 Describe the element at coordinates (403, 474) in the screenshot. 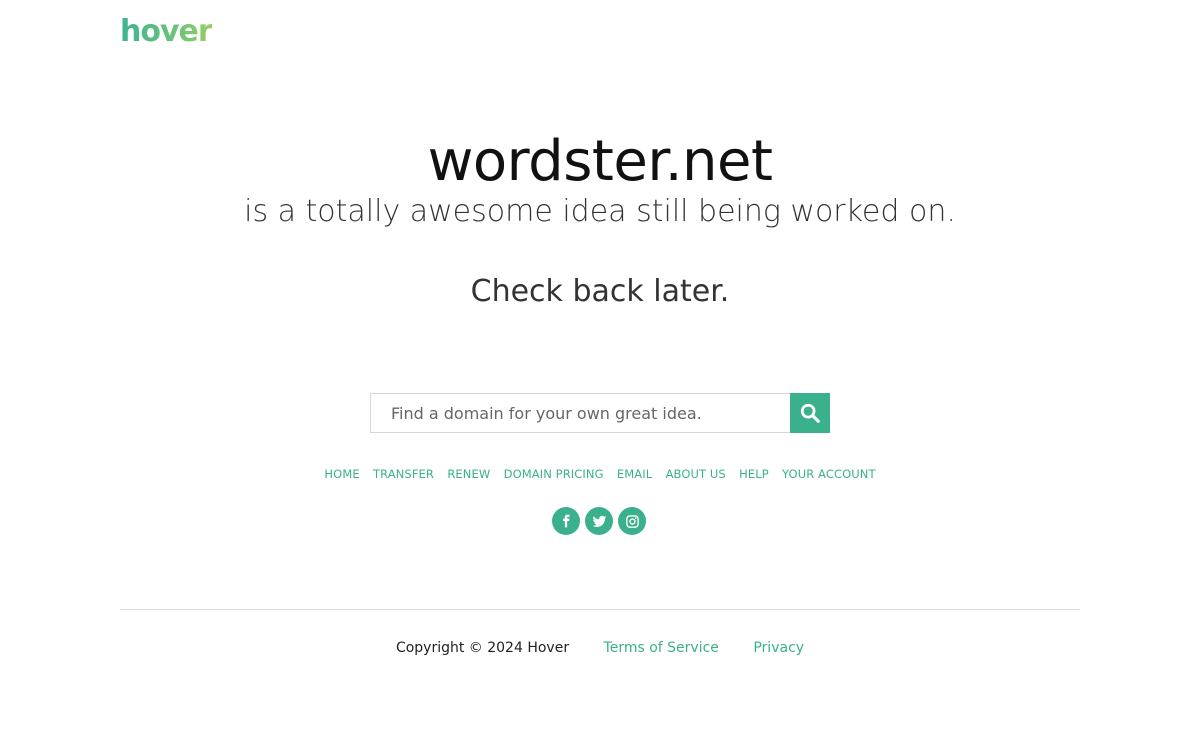

I see `nav-transfer: TRANSFER` at that location.